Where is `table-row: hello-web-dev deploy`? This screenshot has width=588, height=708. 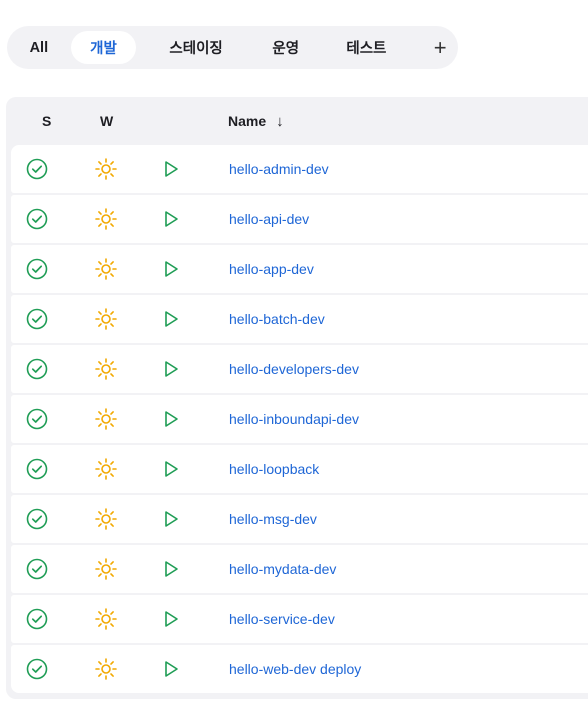
table-row: hello-web-dev deploy is located at coordinates (299, 669).